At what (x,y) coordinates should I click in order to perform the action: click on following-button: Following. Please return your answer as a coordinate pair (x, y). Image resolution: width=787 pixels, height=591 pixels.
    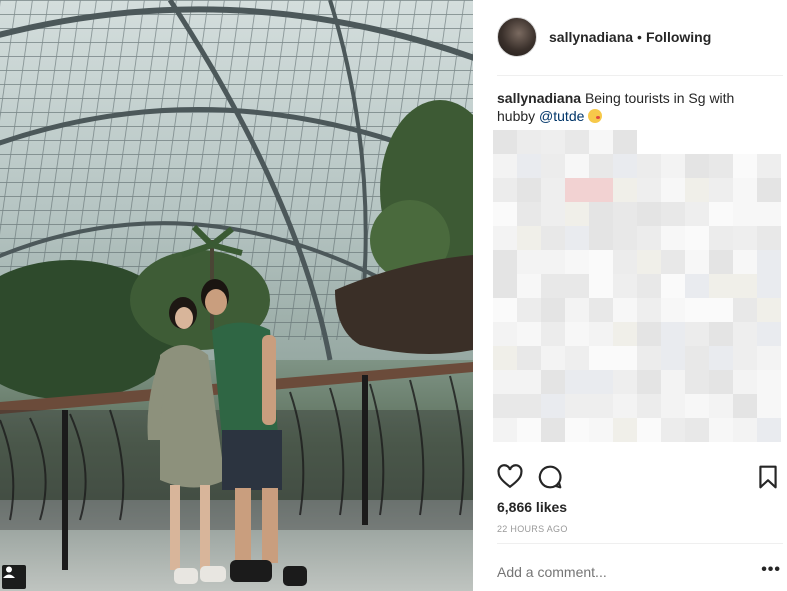
    Looking at the image, I should click on (678, 37).